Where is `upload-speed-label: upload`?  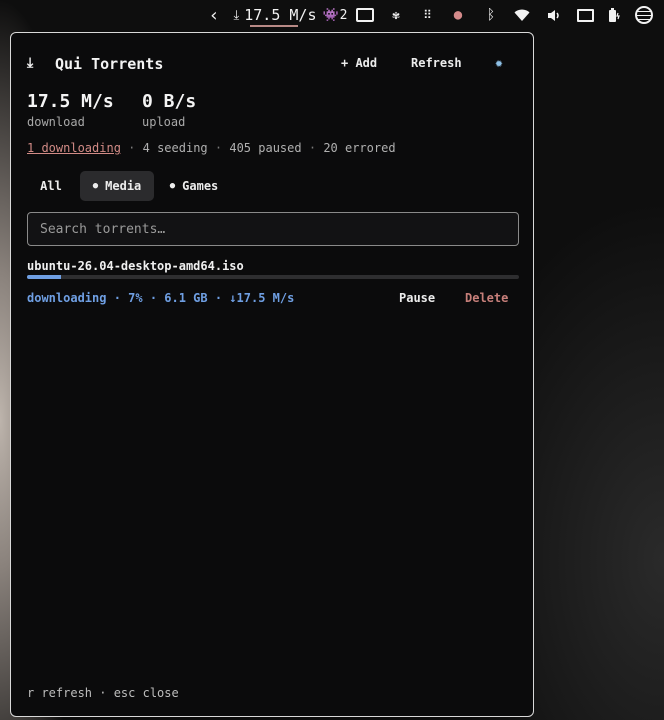
upload-speed-label: upload is located at coordinates (164, 122).